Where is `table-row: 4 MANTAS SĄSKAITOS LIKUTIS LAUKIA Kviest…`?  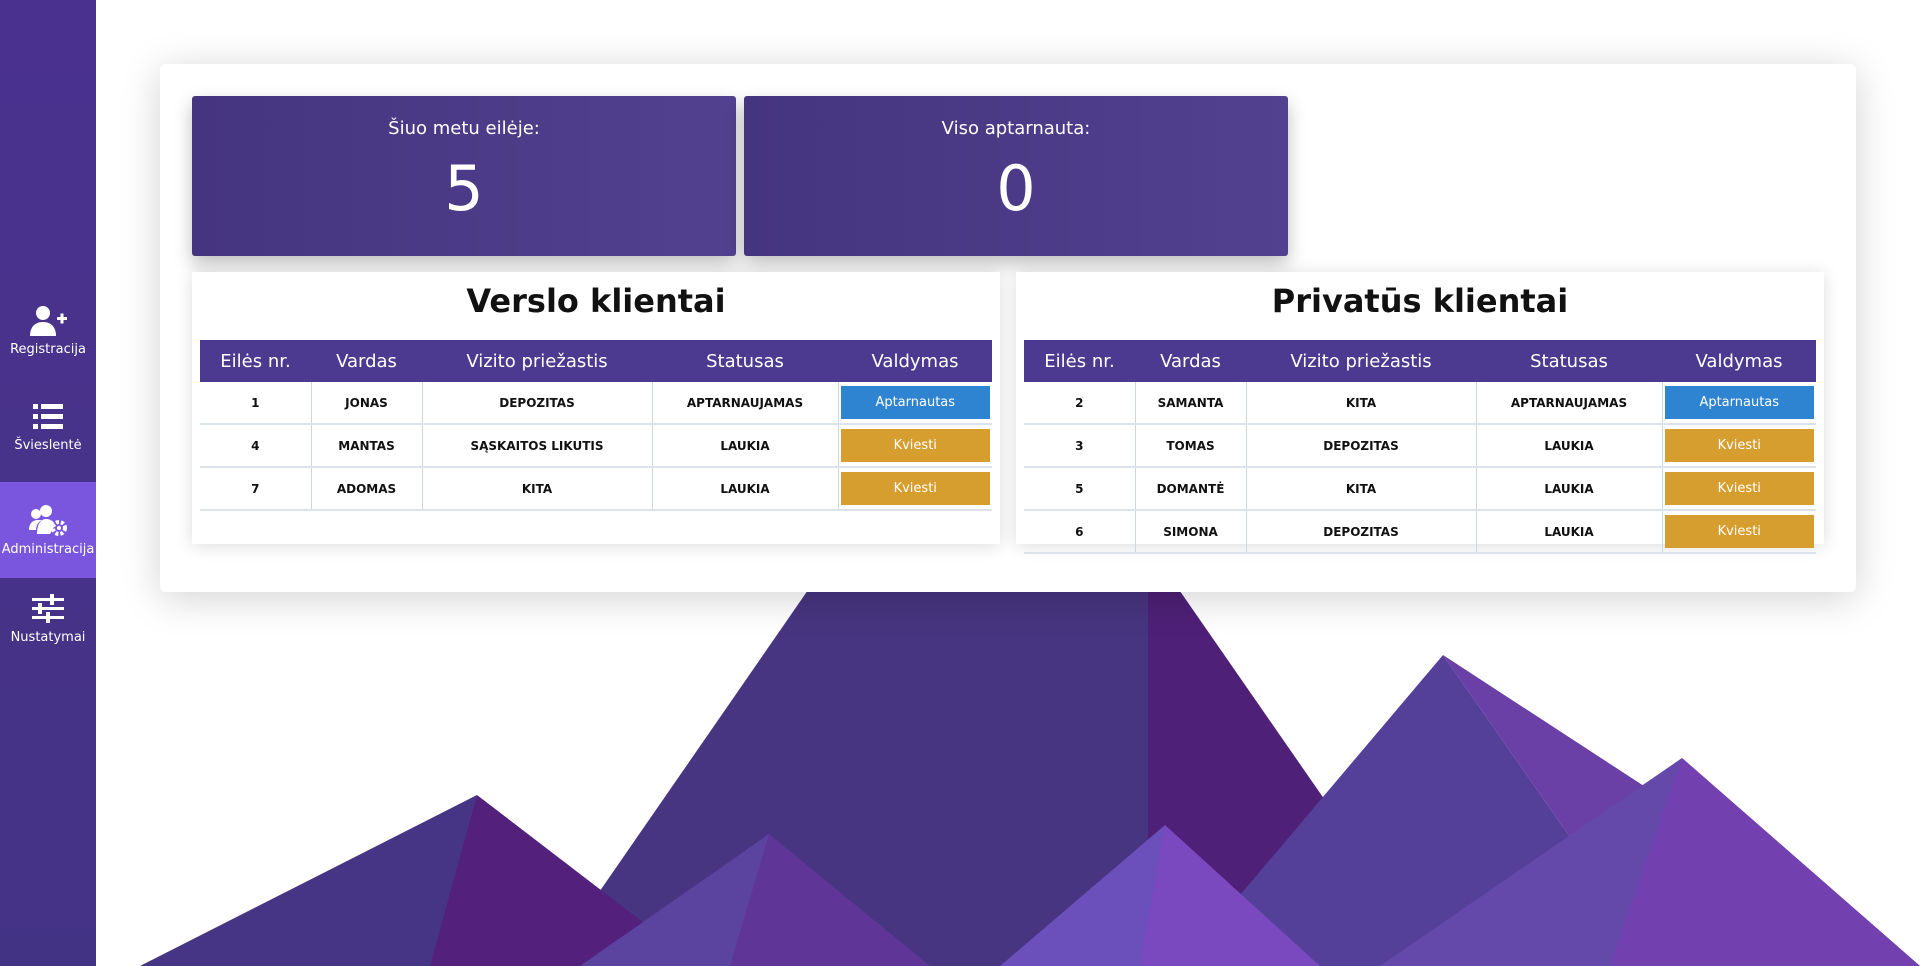 table-row: 4 MANTAS SĄSKAITOS LIKUTIS LAUKIA Kviest… is located at coordinates (596, 446).